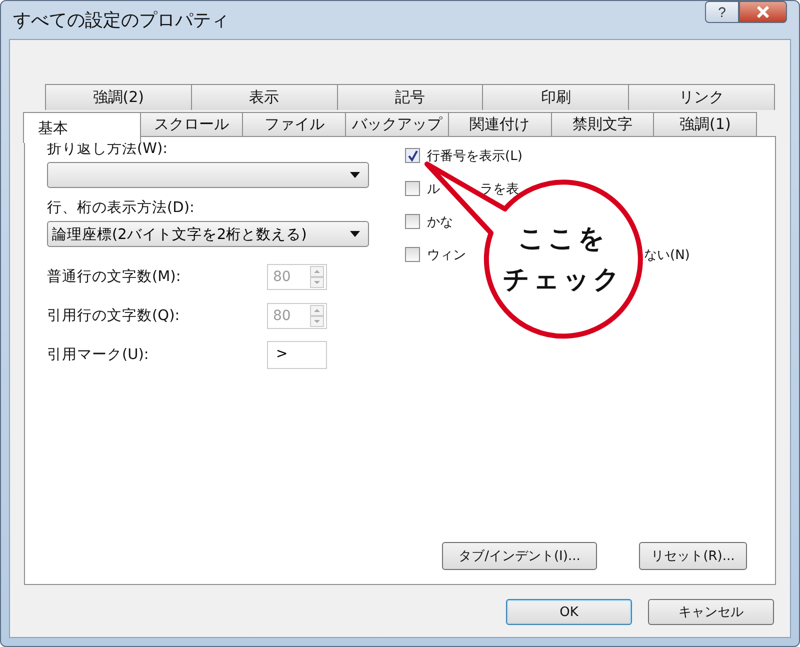 The image size is (800, 647). What do you see at coordinates (500, 124) in the screenshot?
I see `tab: 関連付け` at bounding box center [500, 124].